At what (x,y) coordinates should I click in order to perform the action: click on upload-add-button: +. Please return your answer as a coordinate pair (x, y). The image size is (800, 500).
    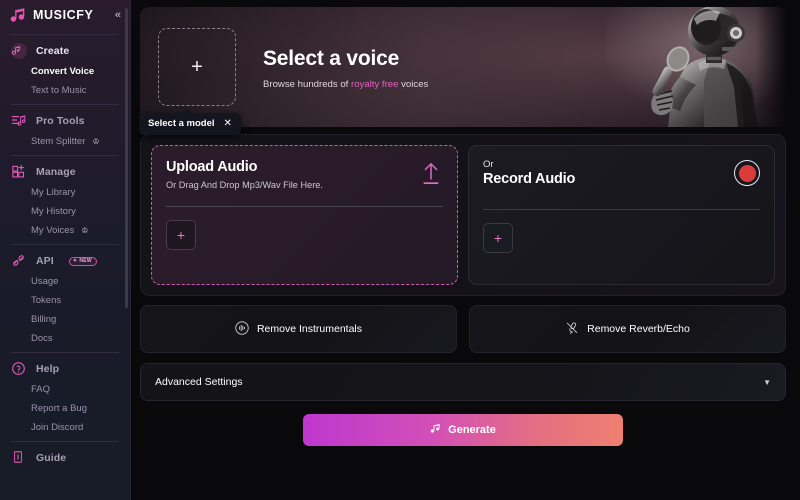
    Looking at the image, I should click on (181, 235).